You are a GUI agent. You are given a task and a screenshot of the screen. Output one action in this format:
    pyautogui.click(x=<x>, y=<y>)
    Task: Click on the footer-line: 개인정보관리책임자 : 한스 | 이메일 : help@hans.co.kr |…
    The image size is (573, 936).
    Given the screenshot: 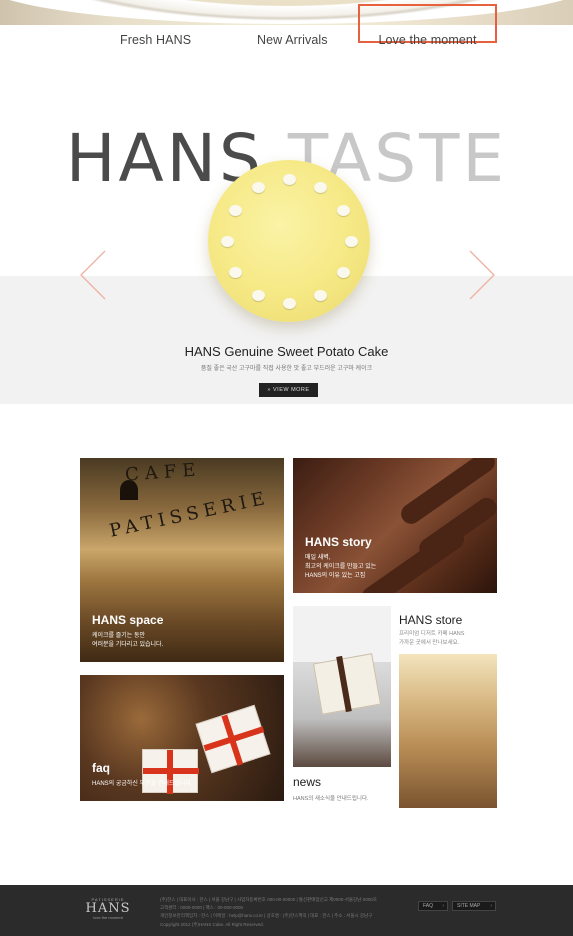 What is the action you would take?
    pyautogui.click(x=266, y=915)
    